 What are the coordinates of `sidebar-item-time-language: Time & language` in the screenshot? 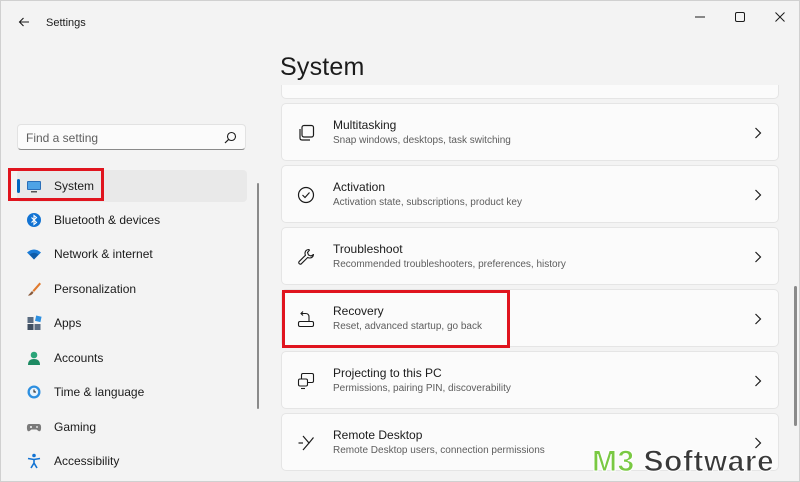 It's located at (132, 392).